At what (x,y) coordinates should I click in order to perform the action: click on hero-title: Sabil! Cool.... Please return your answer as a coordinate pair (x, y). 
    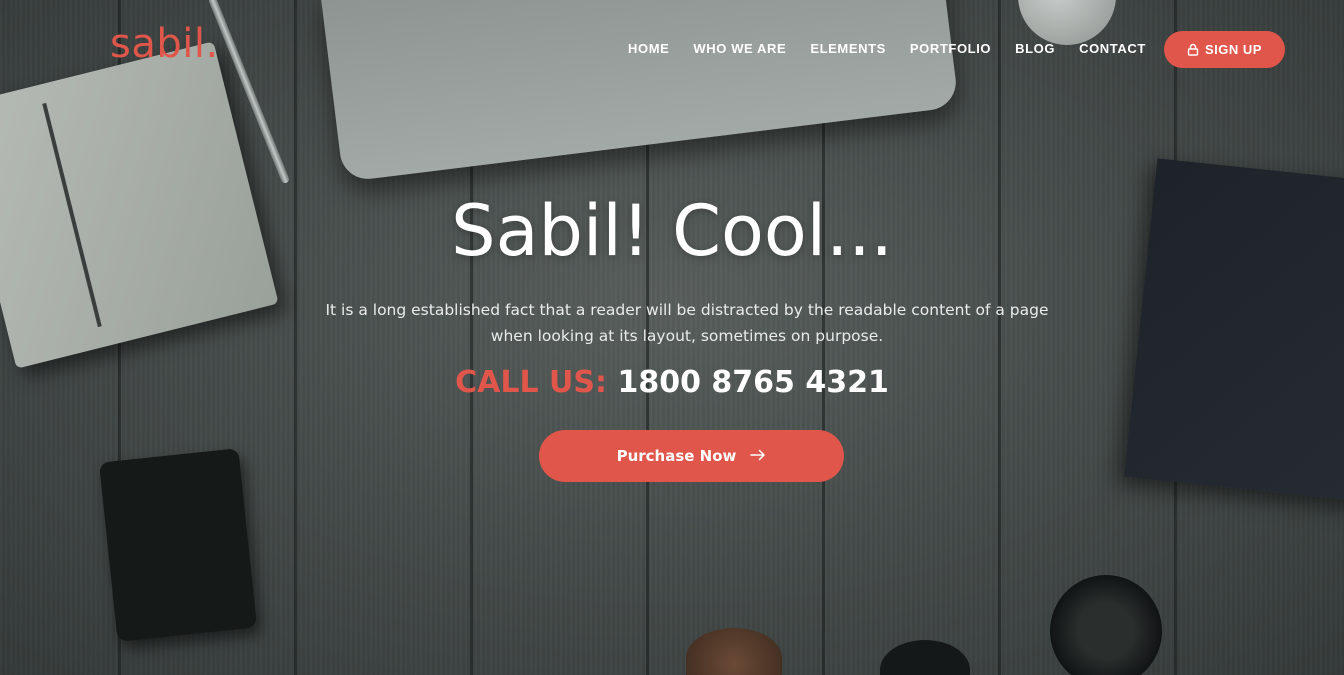
    Looking at the image, I should click on (672, 231).